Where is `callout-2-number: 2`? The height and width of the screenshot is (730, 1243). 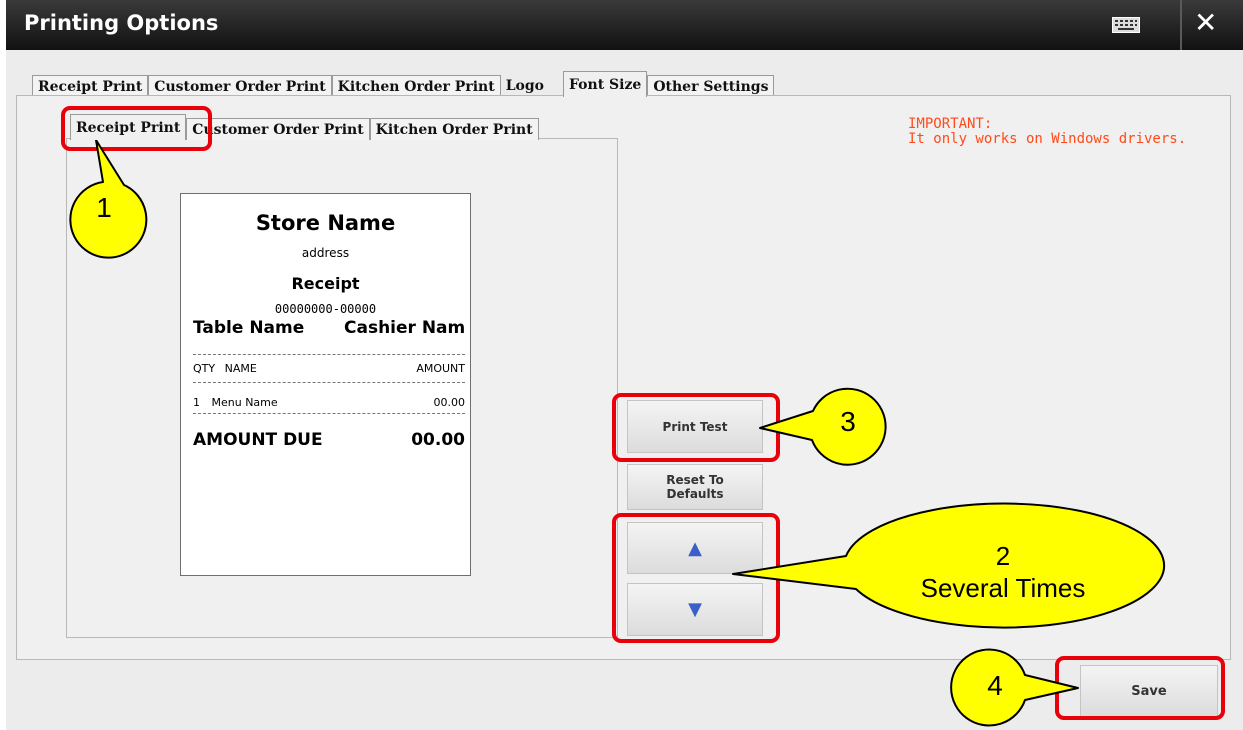 callout-2-number: 2 is located at coordinates (1003, 556).